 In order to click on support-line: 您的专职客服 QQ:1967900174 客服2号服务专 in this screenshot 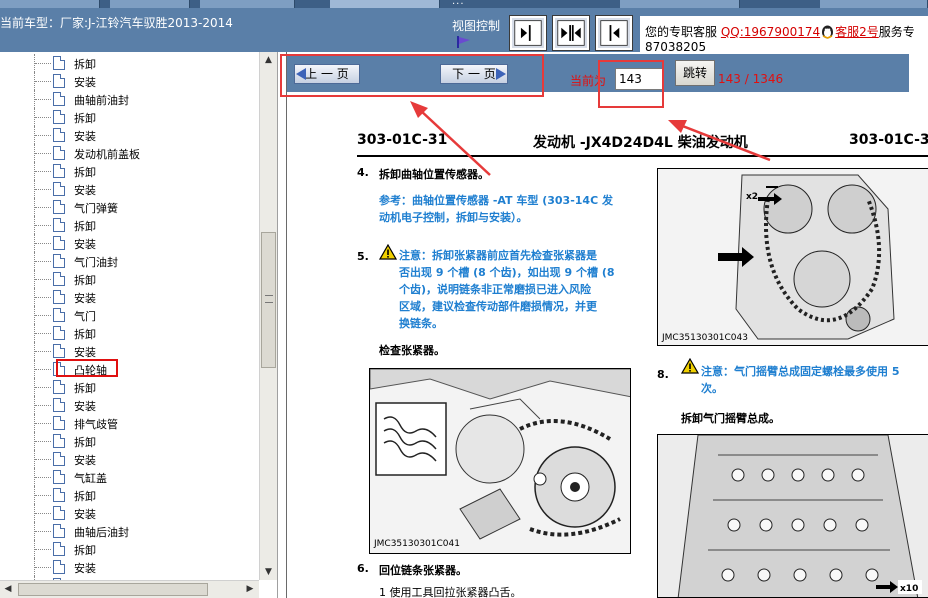, I will do `click(780, 31)`.